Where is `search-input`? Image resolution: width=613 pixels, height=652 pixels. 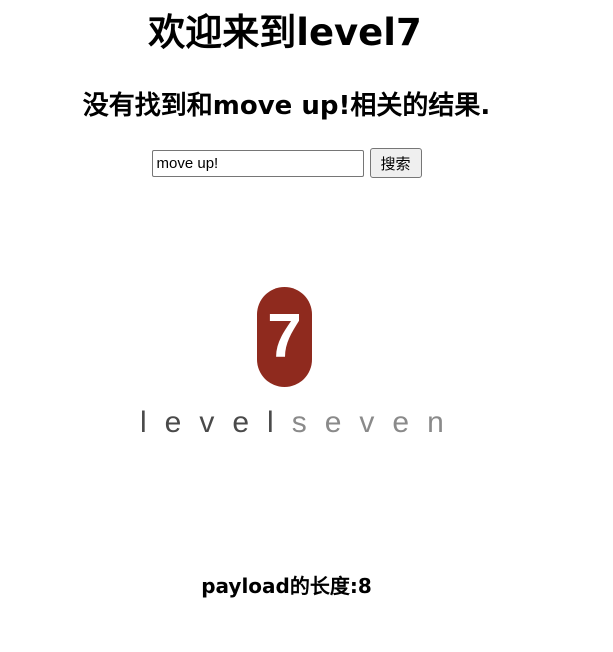 search-input is located at coordinates (257, 163).